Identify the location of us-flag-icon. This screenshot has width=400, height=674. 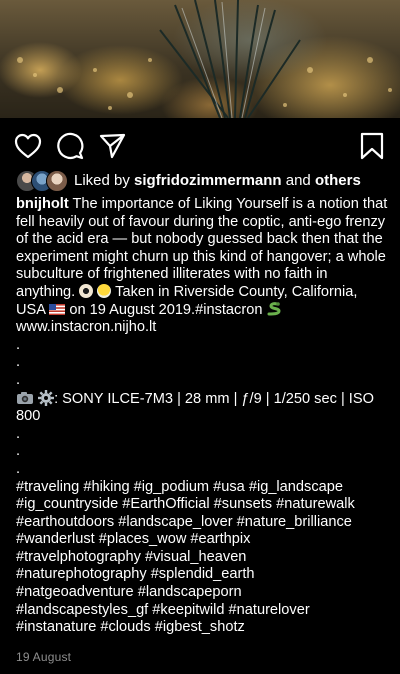
(57, 309).